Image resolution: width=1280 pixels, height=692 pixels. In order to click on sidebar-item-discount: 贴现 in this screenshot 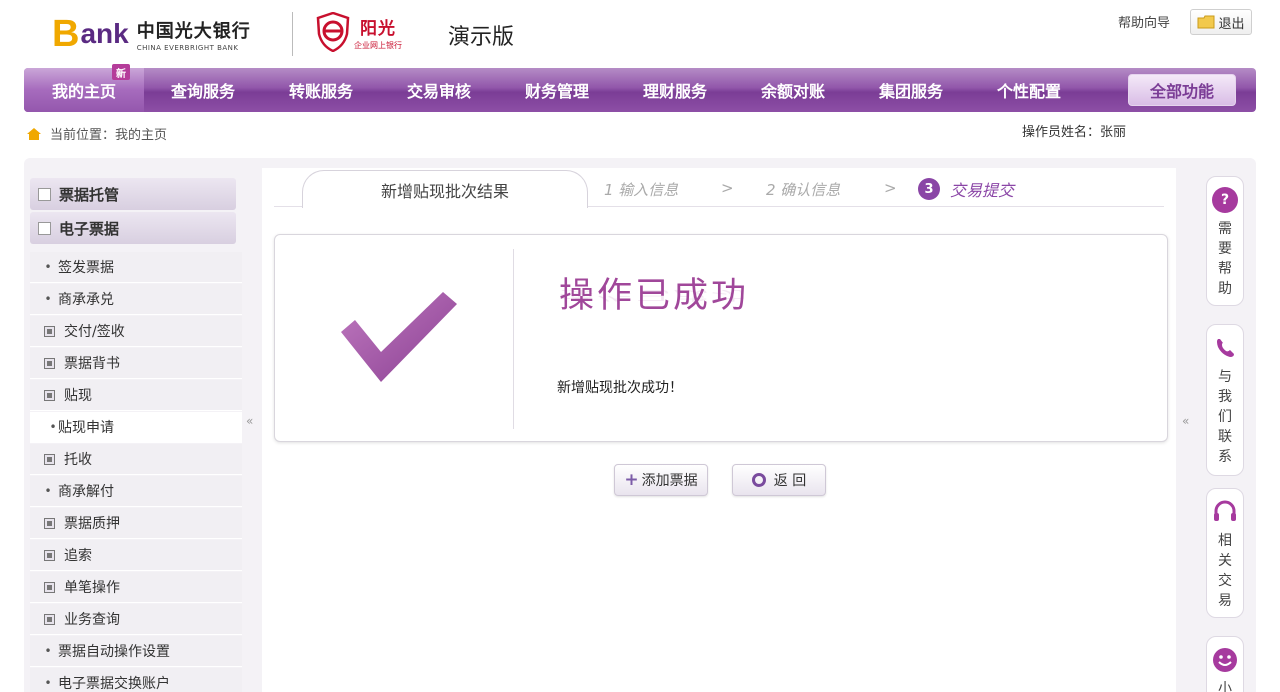, I will do `click(136, 395)`.